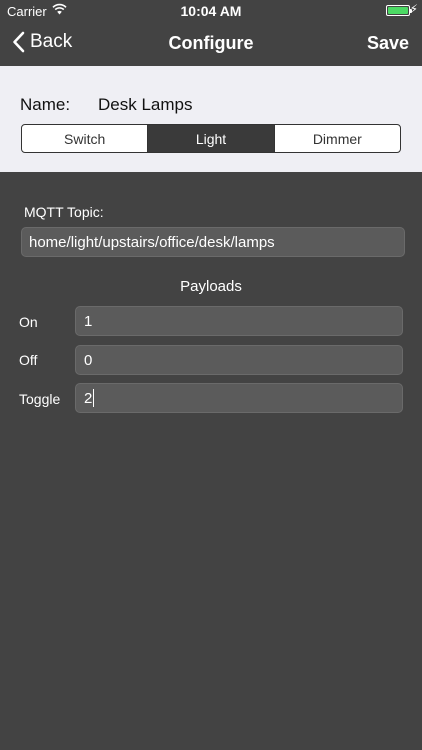 The image size is (422, 750). I want to click on charging-icon: ⚡, so click(413, 9).